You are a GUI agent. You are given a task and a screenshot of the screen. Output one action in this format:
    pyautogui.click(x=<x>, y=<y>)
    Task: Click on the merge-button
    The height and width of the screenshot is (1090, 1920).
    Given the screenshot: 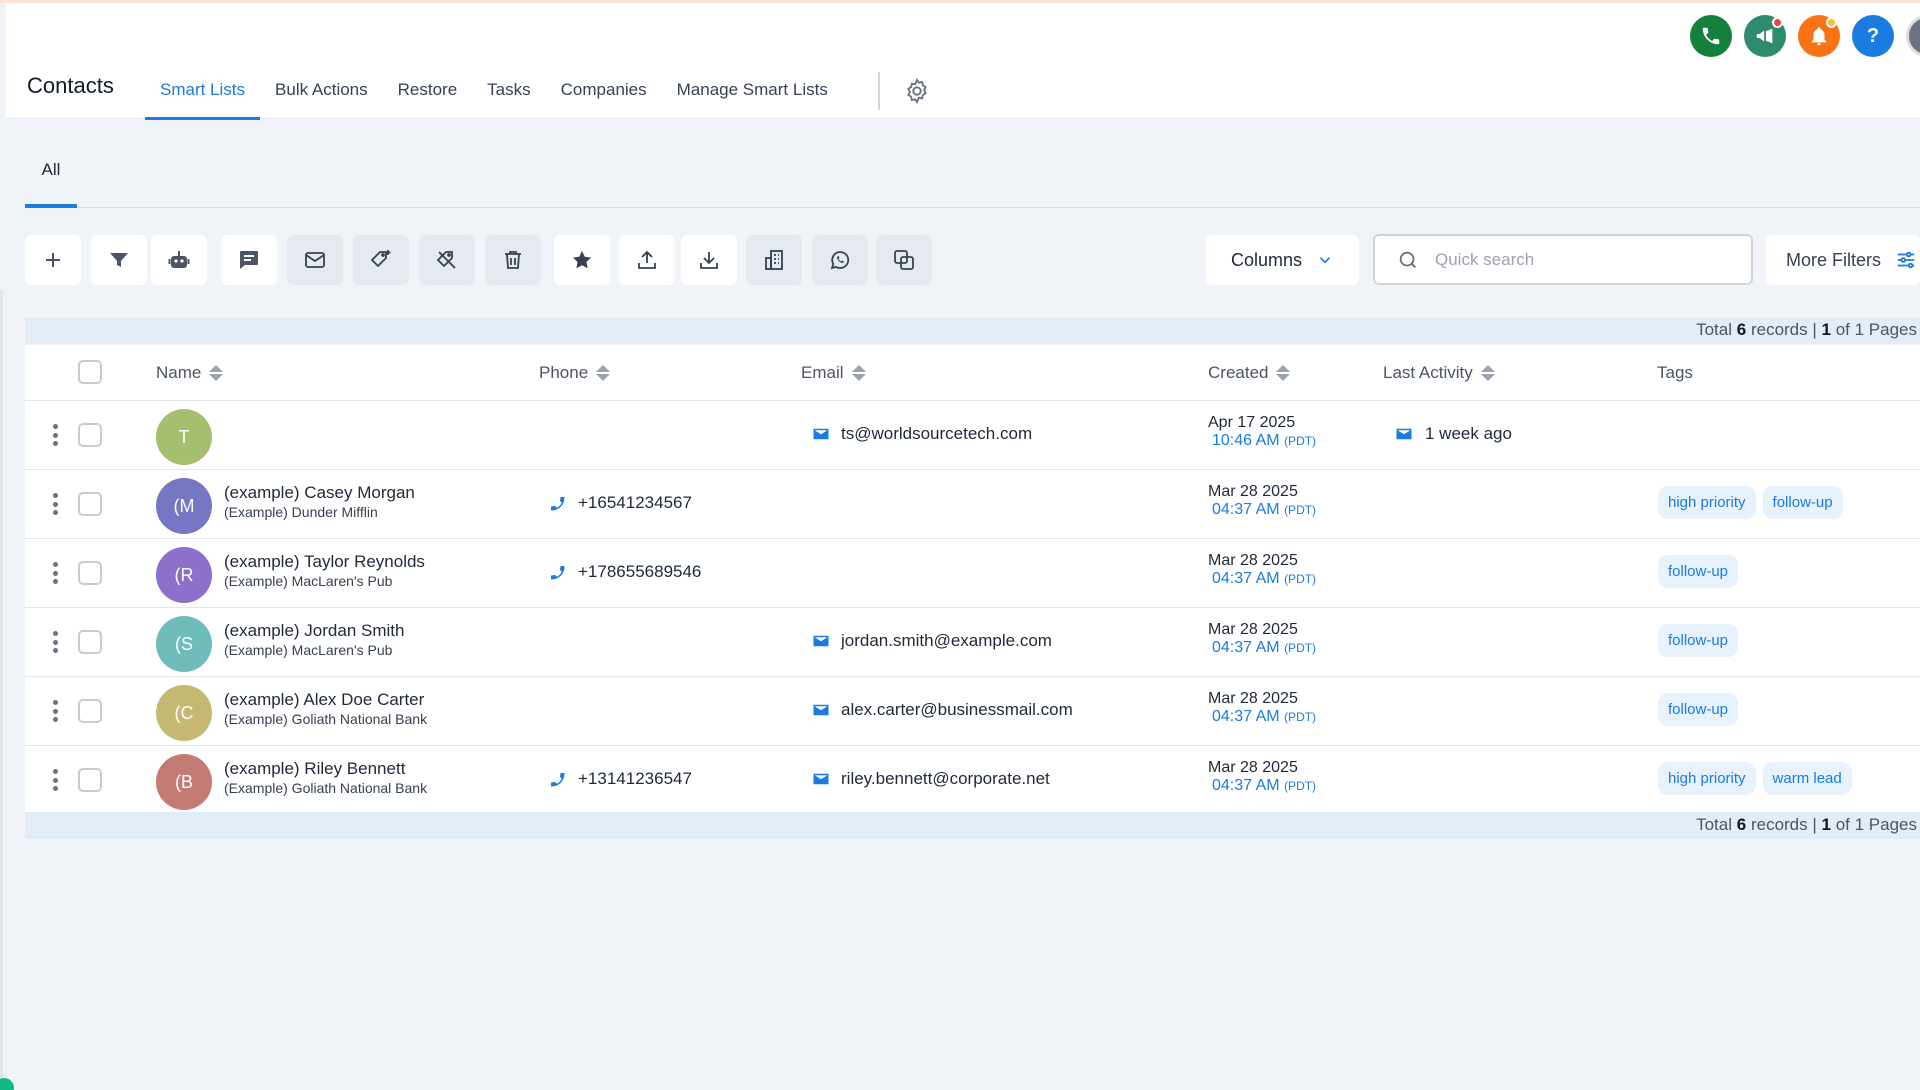 What is the action you would take?
    pyautogui.click(x=904, y=260)
    